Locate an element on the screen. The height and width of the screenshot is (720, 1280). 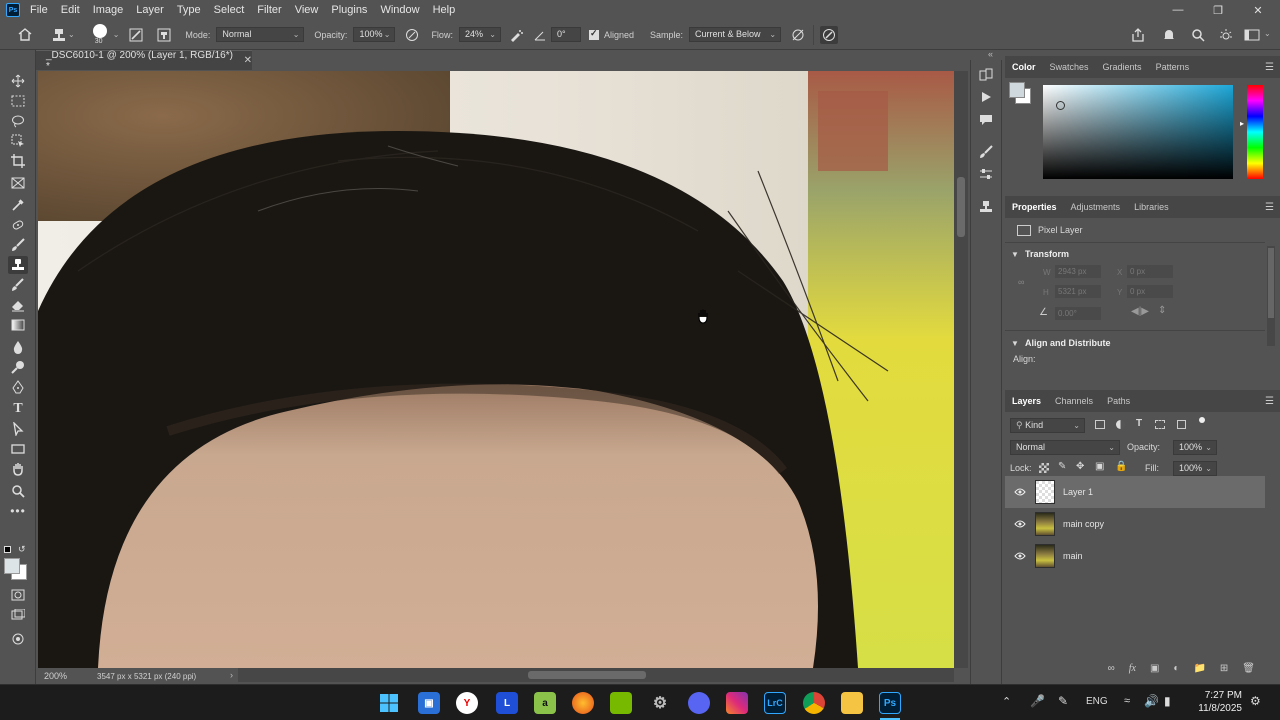
clock: 7:27 PM 11/8/2025 is located at coordinates (1215, 702).